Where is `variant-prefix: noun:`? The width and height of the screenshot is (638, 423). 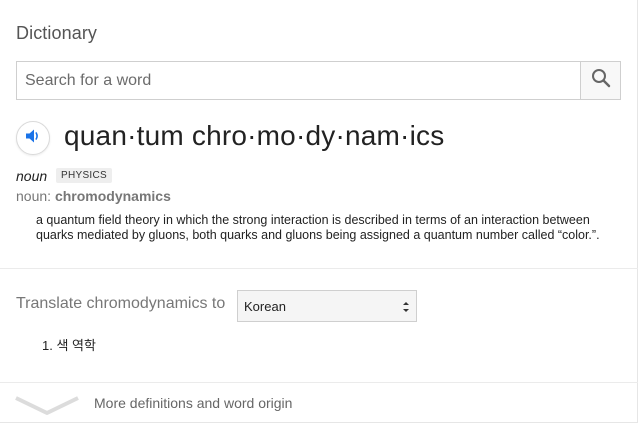 variant-prefix: noun: is located at coordinates (34, 196).